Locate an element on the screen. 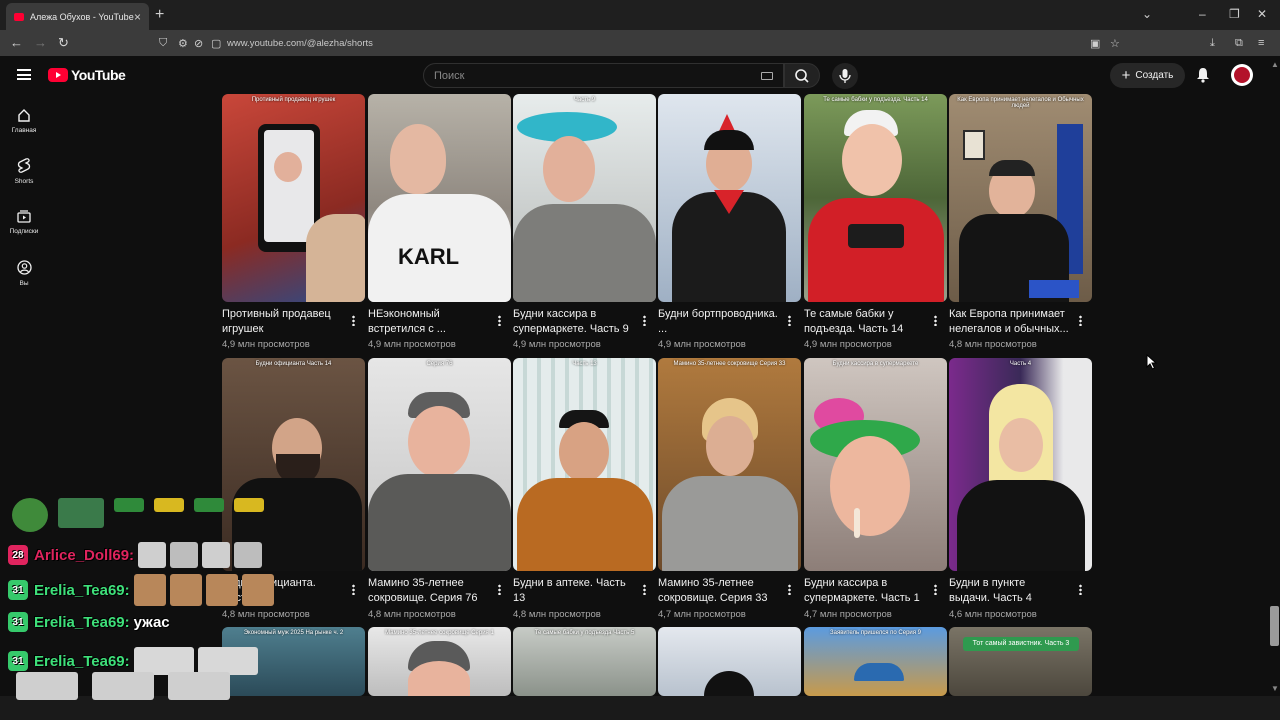  short-title: Будни в пункте выдачи. Часть 4 is located at coordinates (1009, 591).